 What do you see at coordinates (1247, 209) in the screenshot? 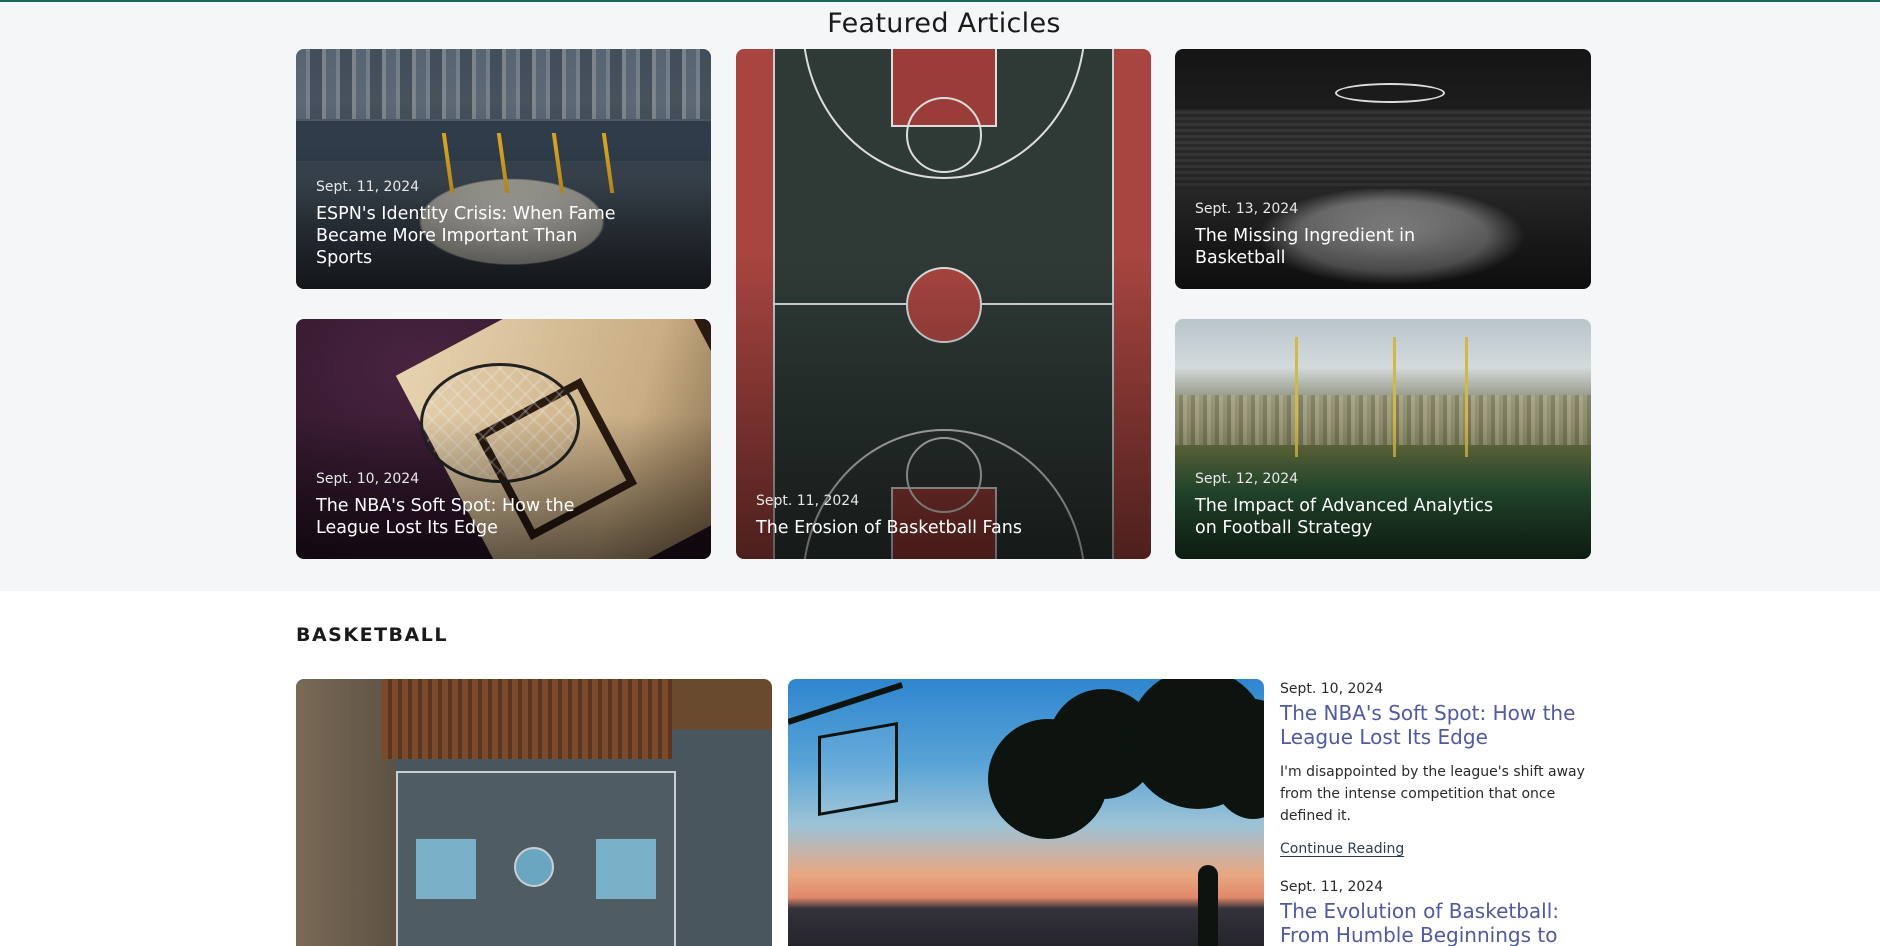
I see `card-date: Sept. 13, 2024` at bounding box center [1247, 209].